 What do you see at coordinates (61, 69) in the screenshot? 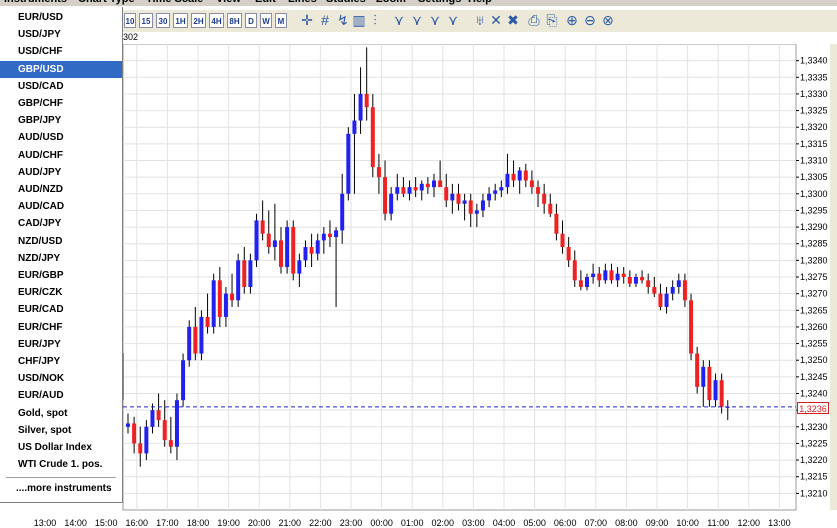
I see `instrument-gbp-usd: GBP/USD` at bounding box center [61, 69].